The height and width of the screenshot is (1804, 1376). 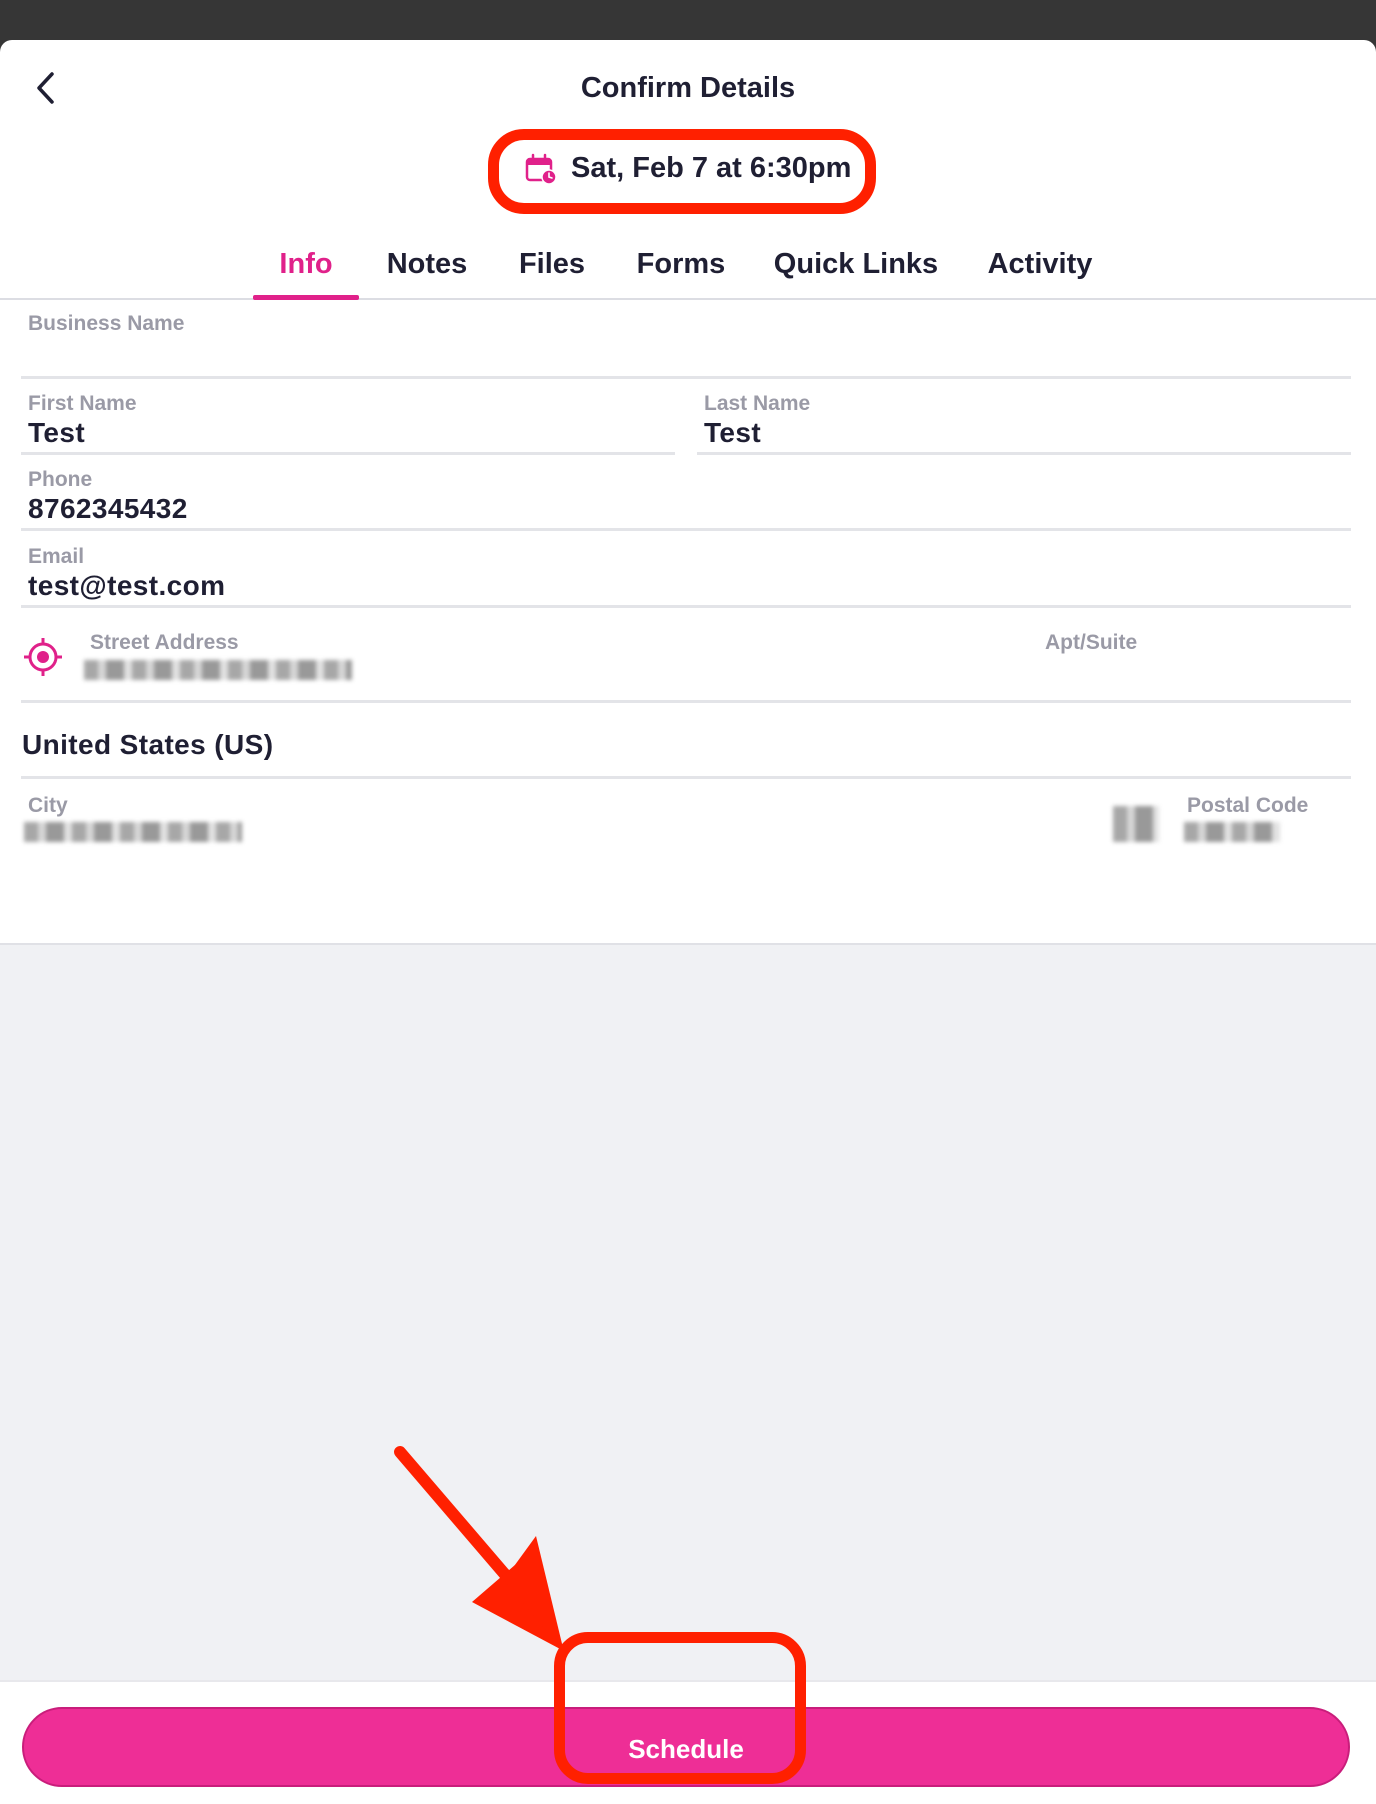 What do you see at coordinates (164, 642) in the screenshot?
I see `street-address-label: Street Address` at bounding box center [164, 642].